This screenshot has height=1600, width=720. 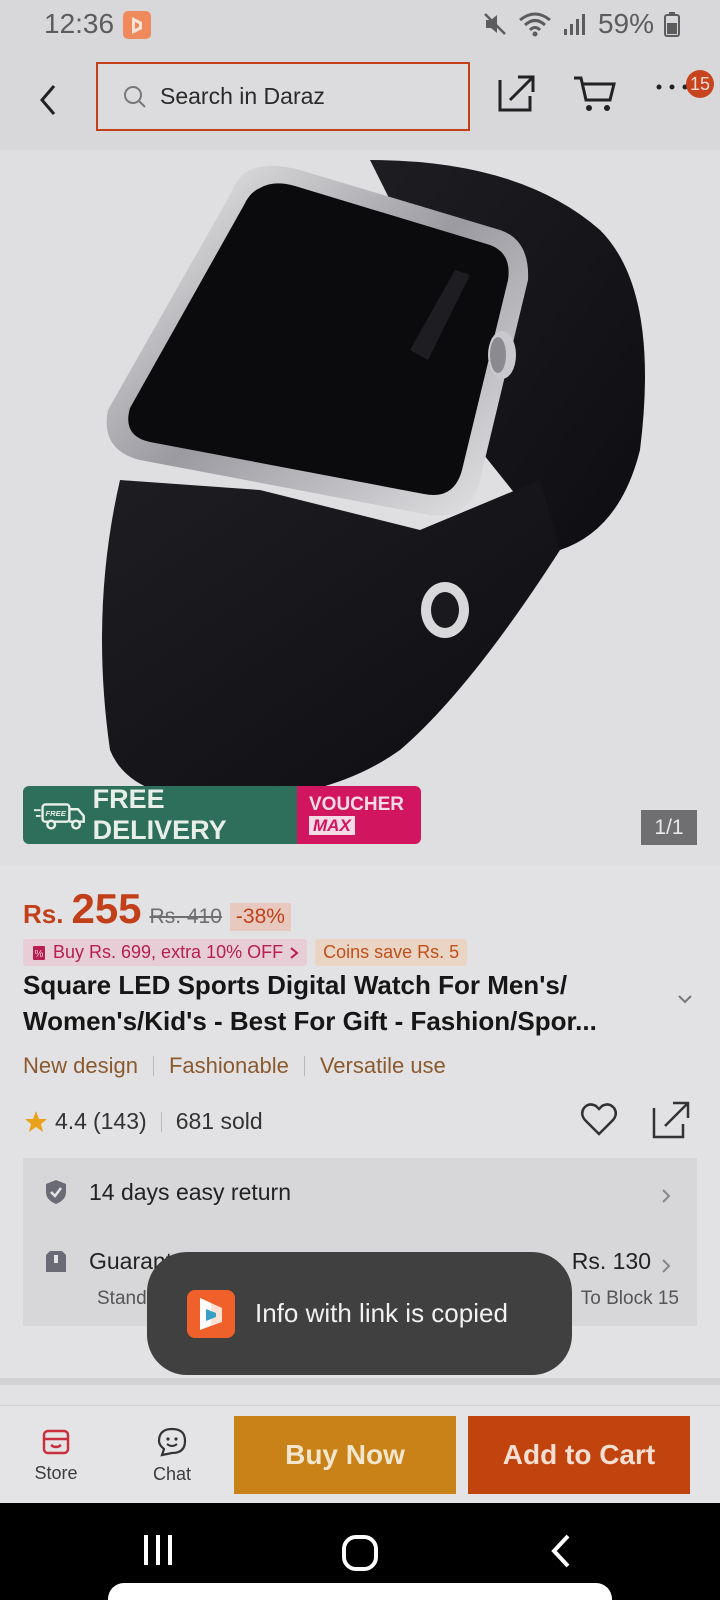 I want to click on recent-apps-icon, so click(x=158, y=1550).